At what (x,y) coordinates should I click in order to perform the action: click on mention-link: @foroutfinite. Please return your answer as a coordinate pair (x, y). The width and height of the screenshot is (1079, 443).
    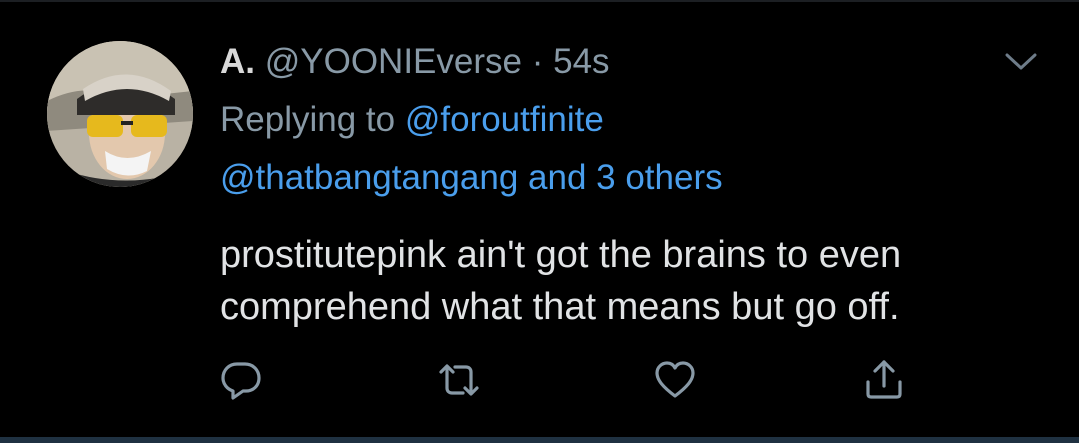
    Looking at the image, I should click on (504, 119).